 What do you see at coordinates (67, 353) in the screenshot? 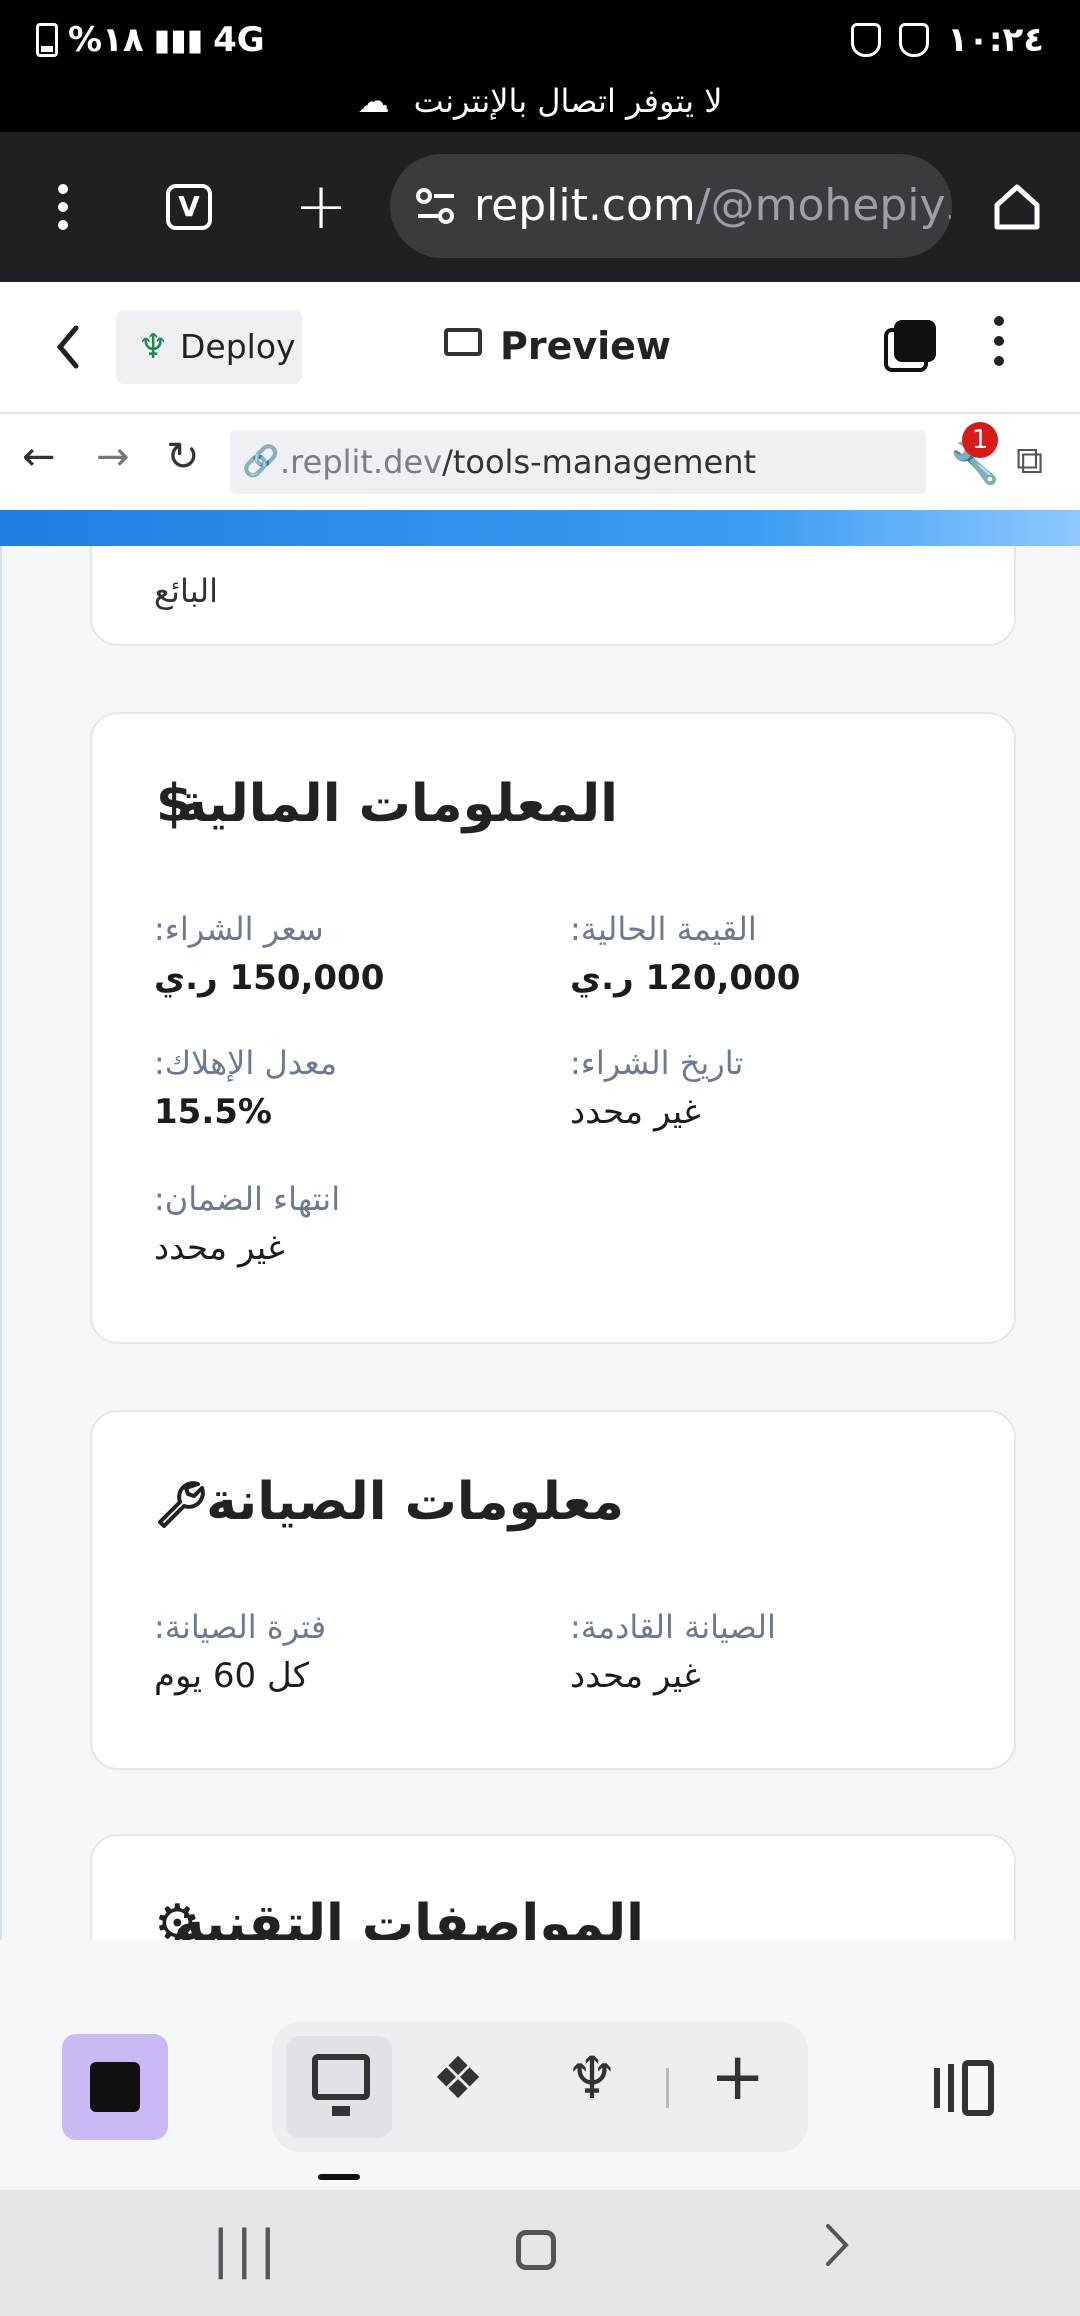
I see `back-icon` at bounding box center [67, 353].